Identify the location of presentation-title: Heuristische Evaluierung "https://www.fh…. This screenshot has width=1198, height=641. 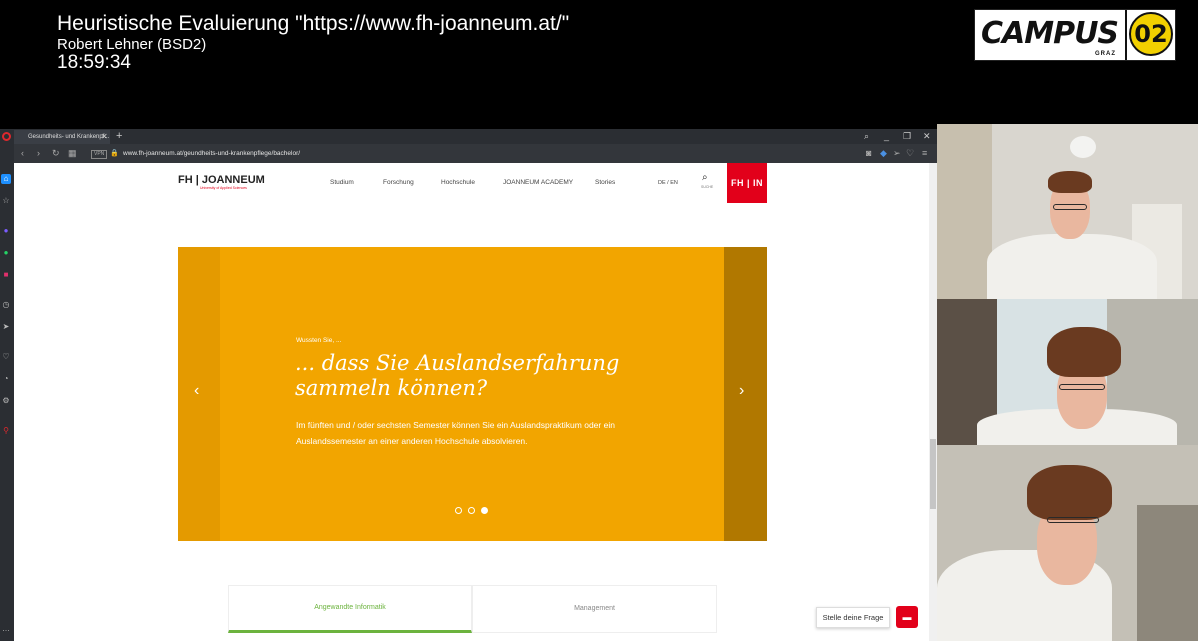
(313, 23).